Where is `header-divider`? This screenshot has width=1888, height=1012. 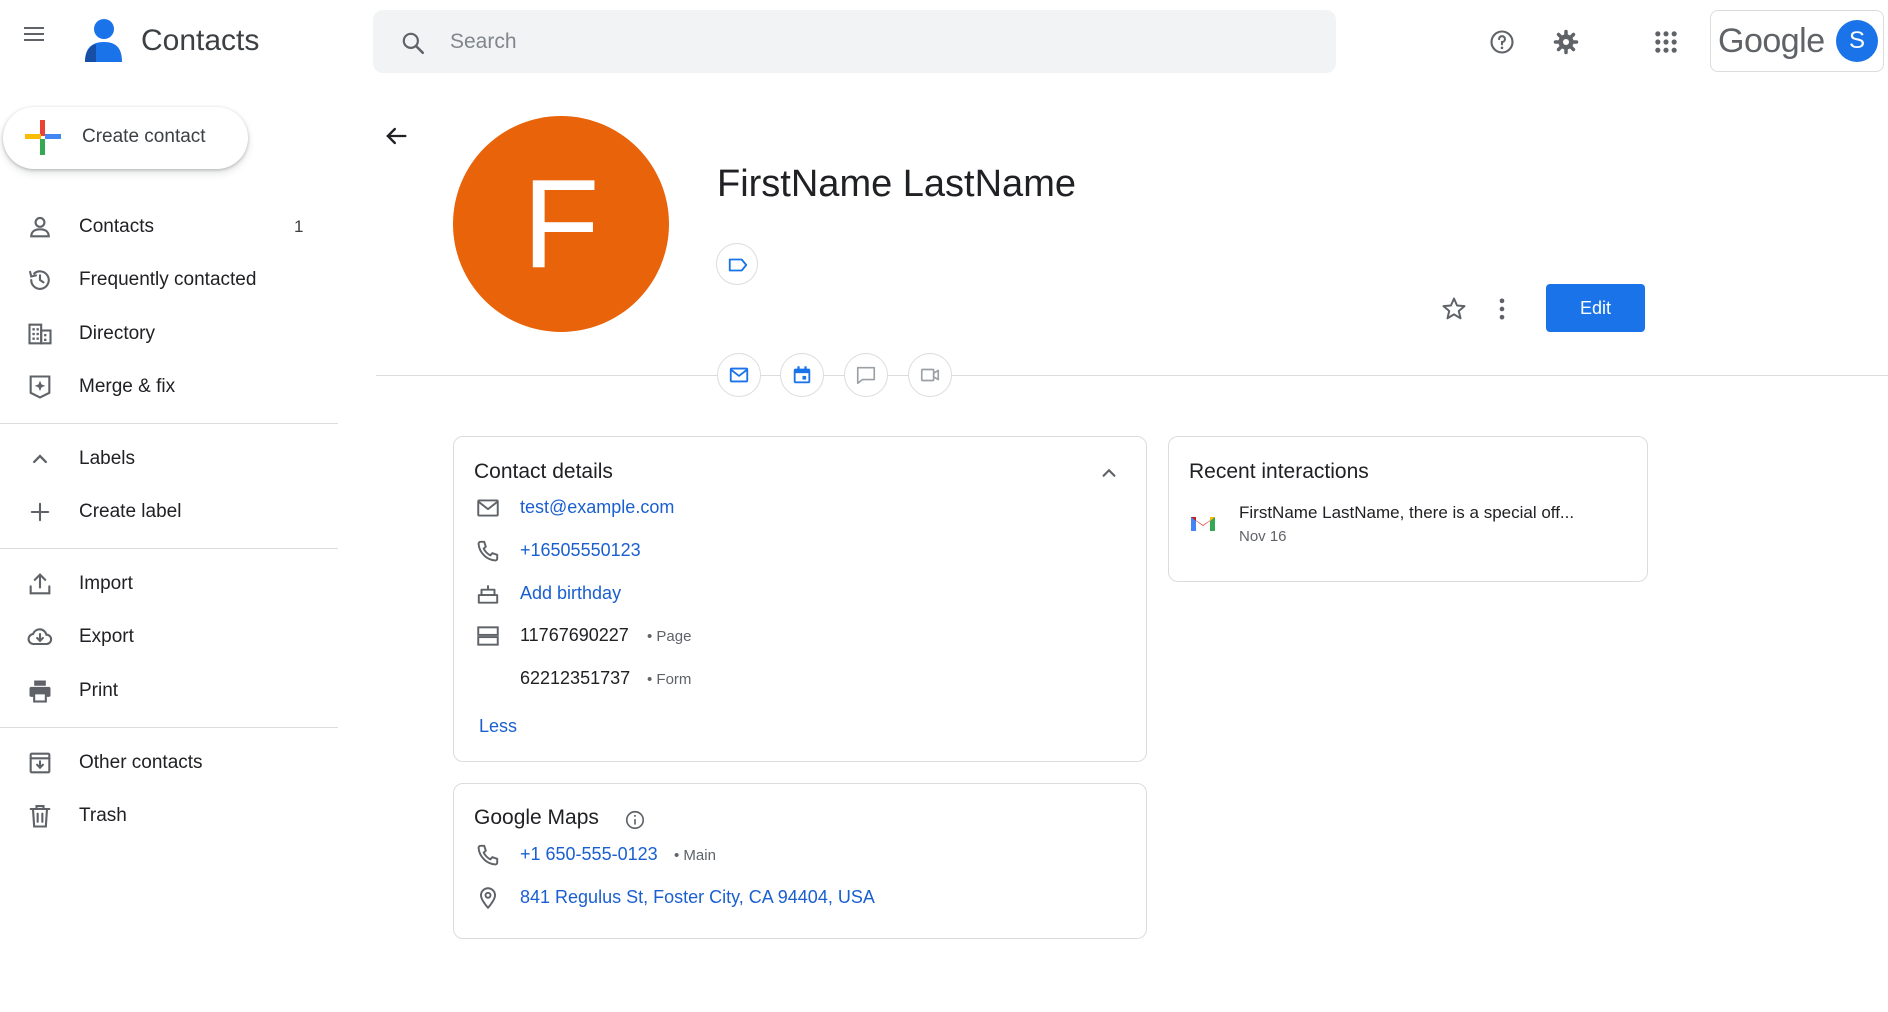 header-divider is located at coordinates (1132, 375).